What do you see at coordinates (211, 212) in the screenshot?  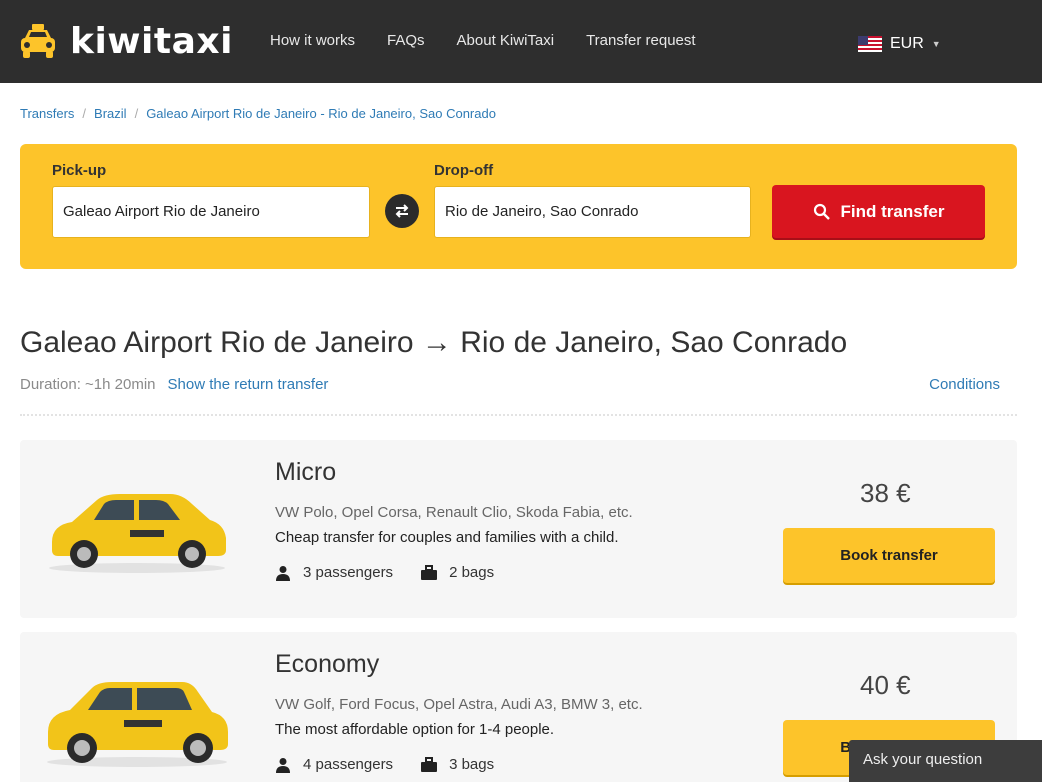 I see `pickup-input: Galeao Airport Rio de Janeiro` at bounding box center [211, 212].